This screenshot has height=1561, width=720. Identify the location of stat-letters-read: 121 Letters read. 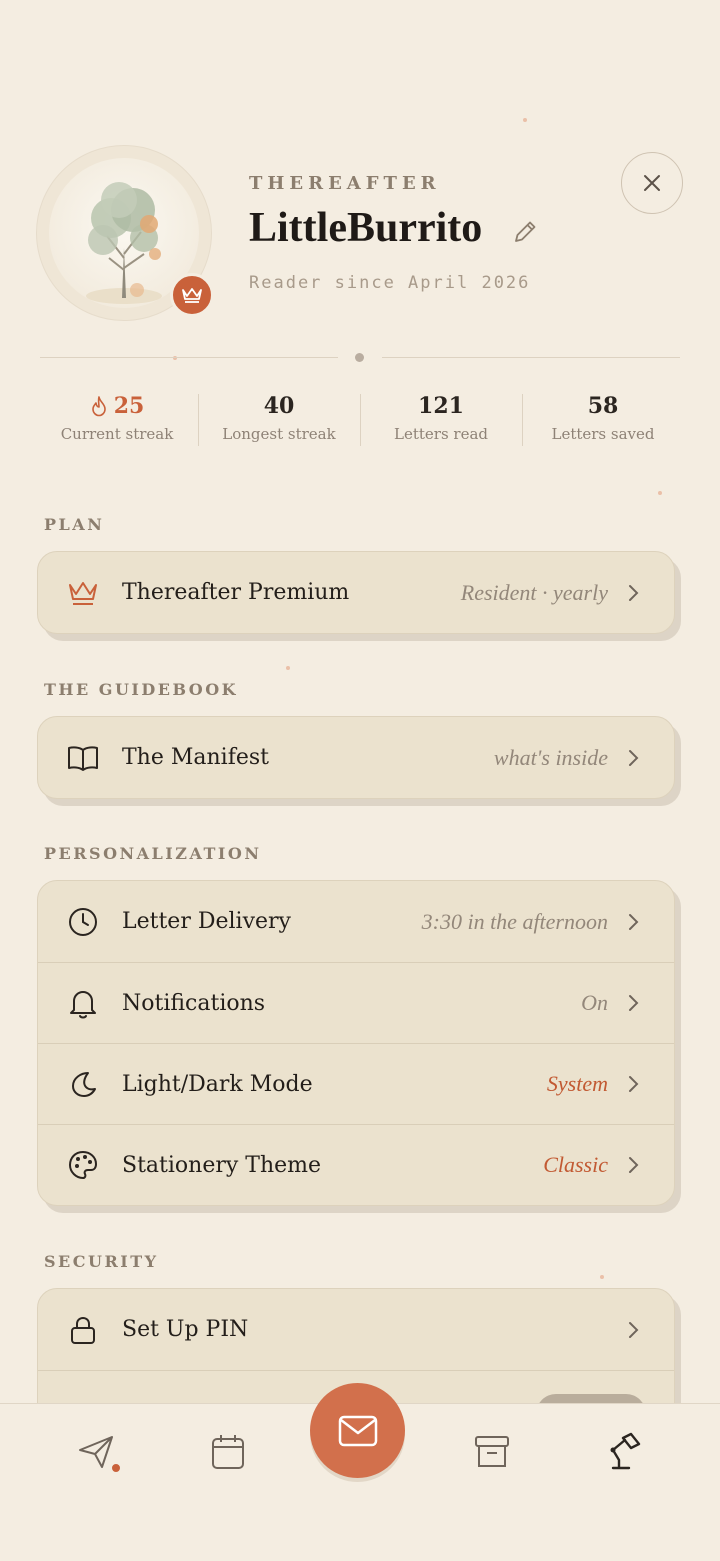
(441, 420).